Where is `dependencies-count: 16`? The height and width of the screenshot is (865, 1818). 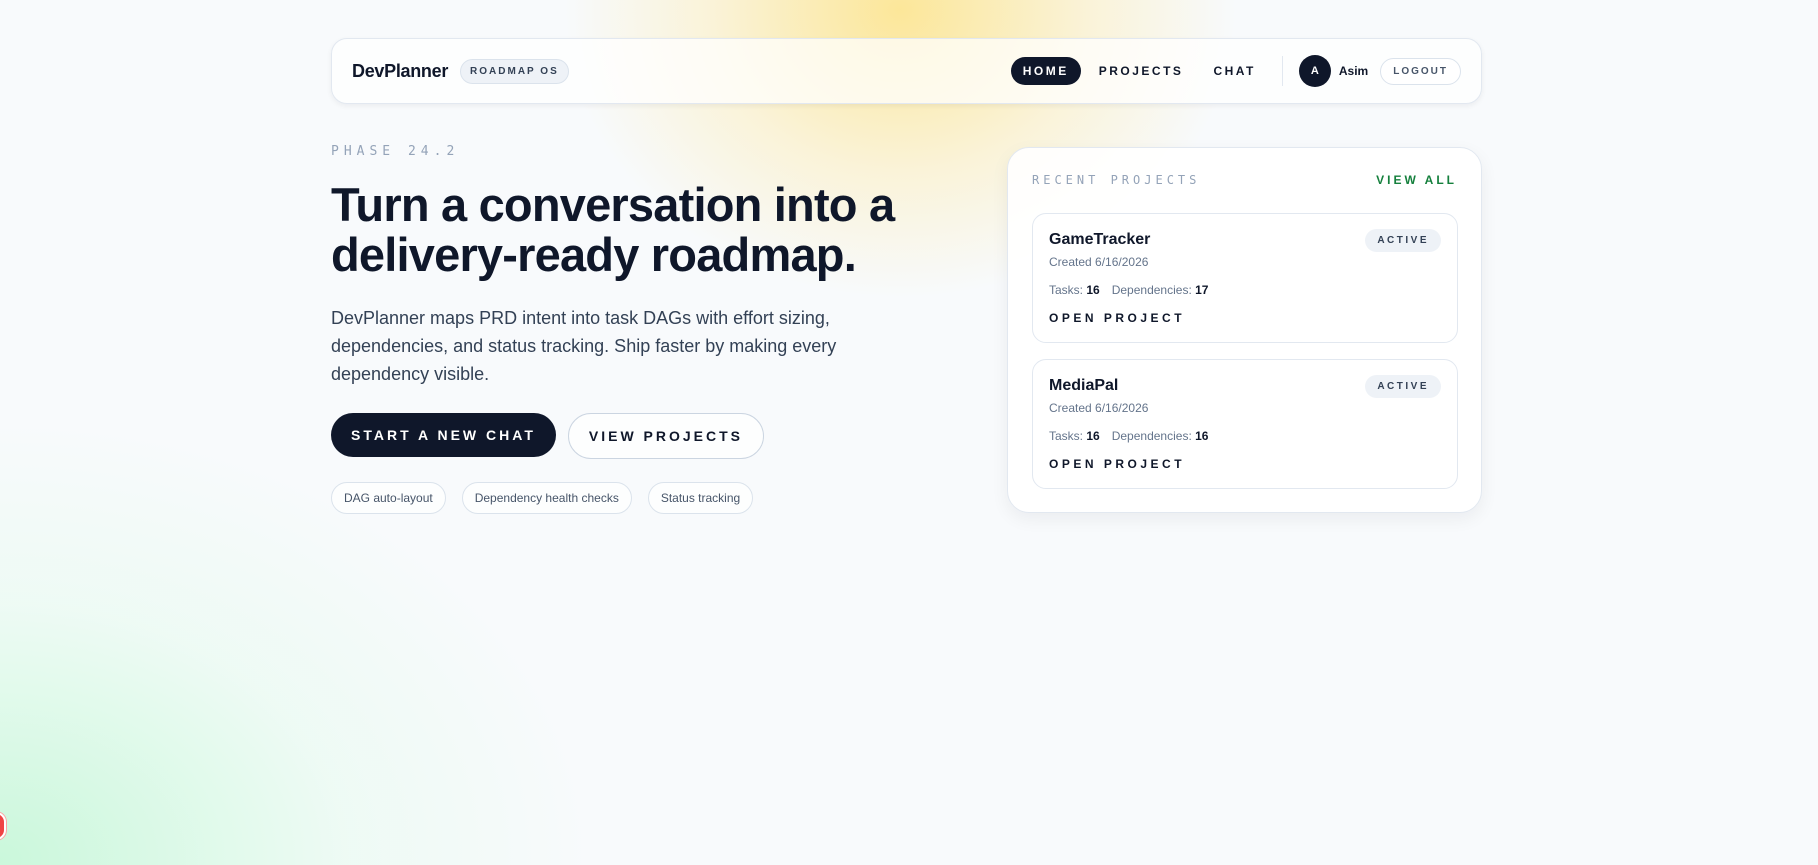 dependencies-count: 16 is located at coordinates (1202, 436).